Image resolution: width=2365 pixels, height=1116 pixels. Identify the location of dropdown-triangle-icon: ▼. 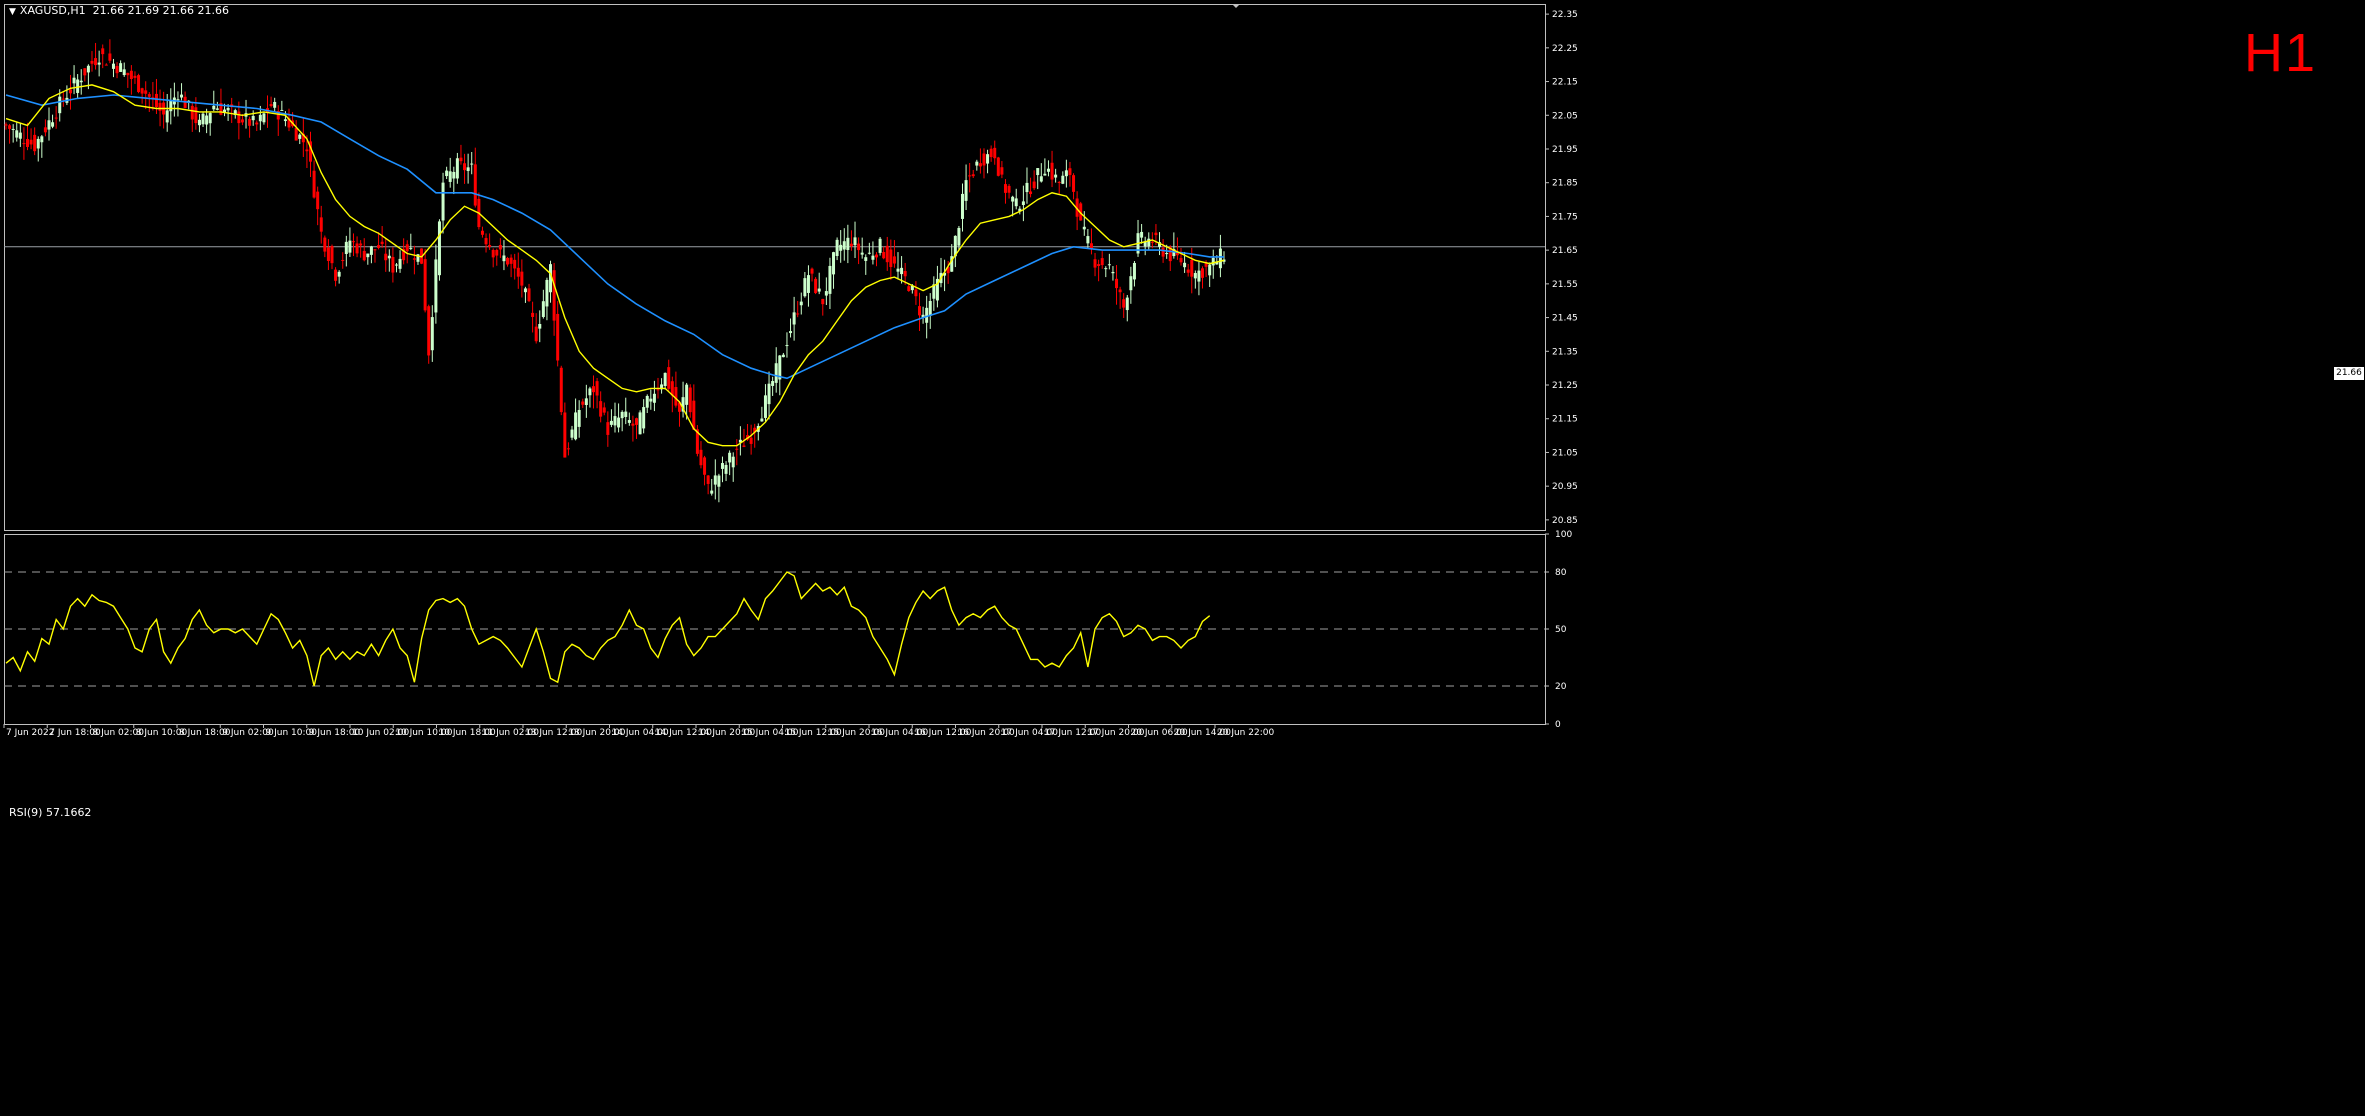
(12, 12).